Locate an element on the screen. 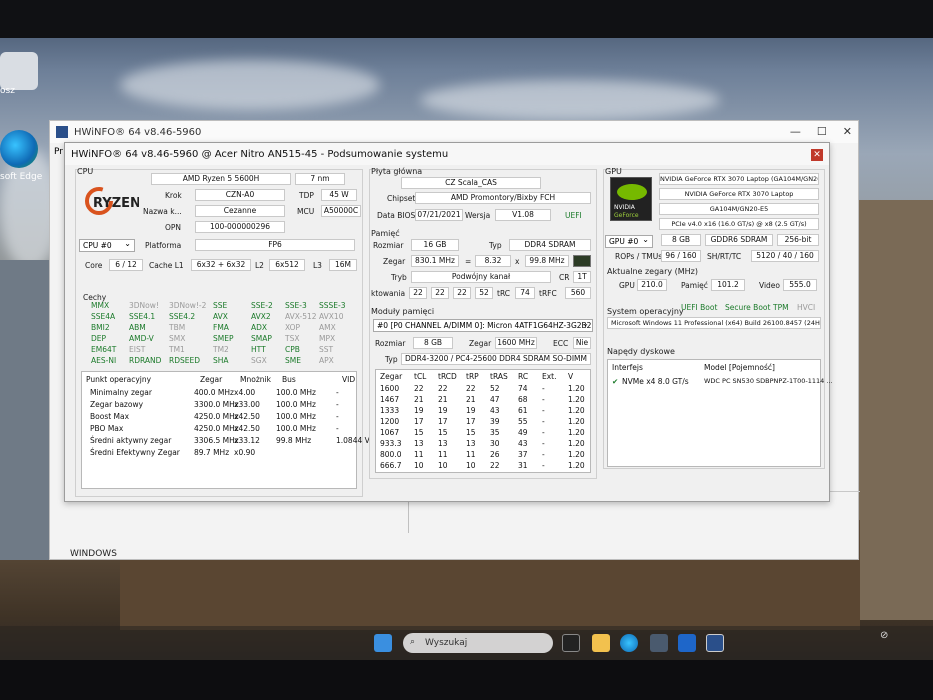 The width and height of the screenshot is (933, 700). mem-trfc: 560 is located at coordinates (578, 293).